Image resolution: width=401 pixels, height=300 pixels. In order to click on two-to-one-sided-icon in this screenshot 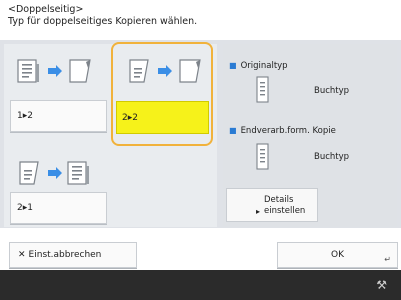, I will do `click(54, 173)`.